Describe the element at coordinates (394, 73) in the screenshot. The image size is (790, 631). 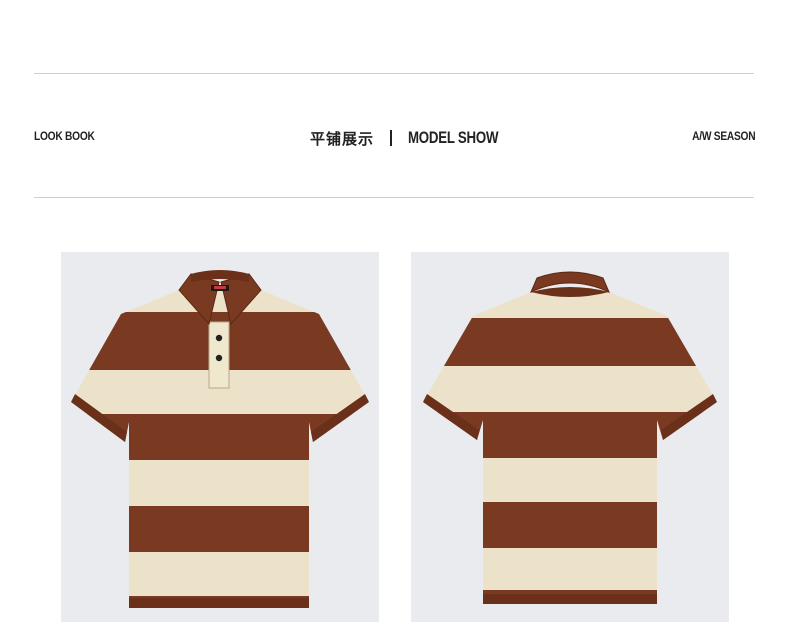
I see `top-divider` at that location.